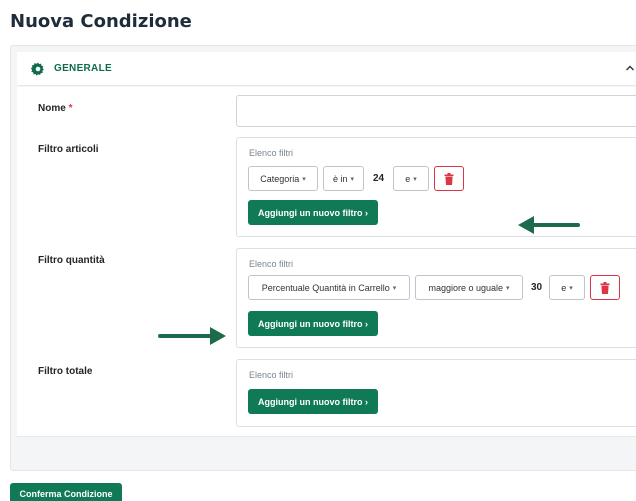  What do you see at coordinates (313, 323) in the screenshot?
I see `quantity-add-filter-button: Aggiungi un nuovo filtro ›` at bounding box center [313, 323].